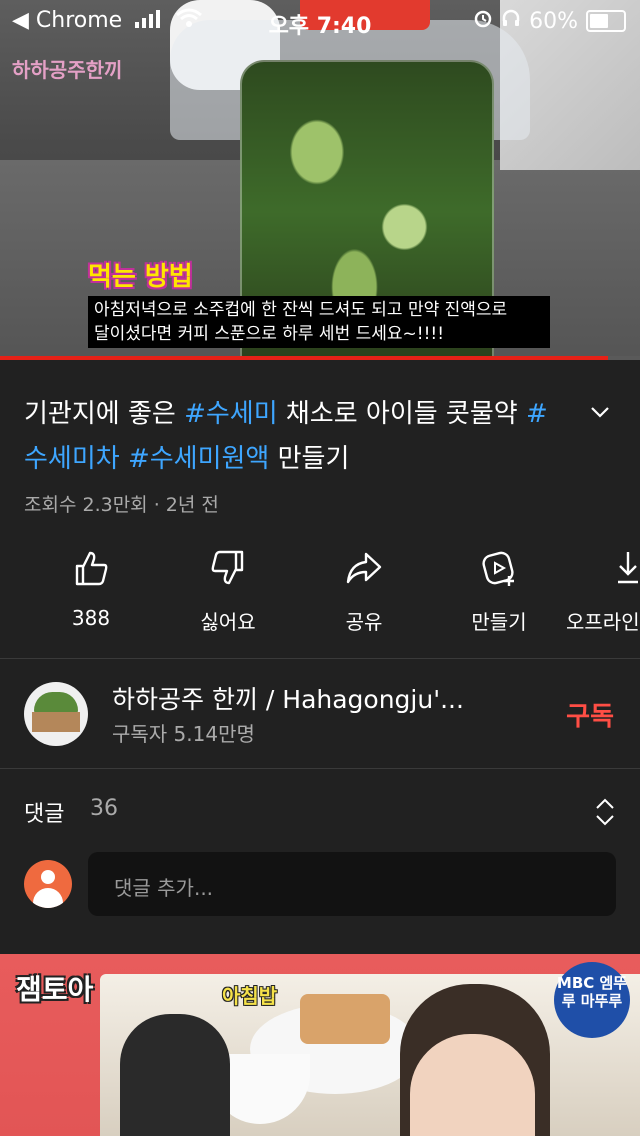  What do you see at coordinates (304, 358) in the screenshot?
I see `video-progress-fill` at bounding box center [304, 358].